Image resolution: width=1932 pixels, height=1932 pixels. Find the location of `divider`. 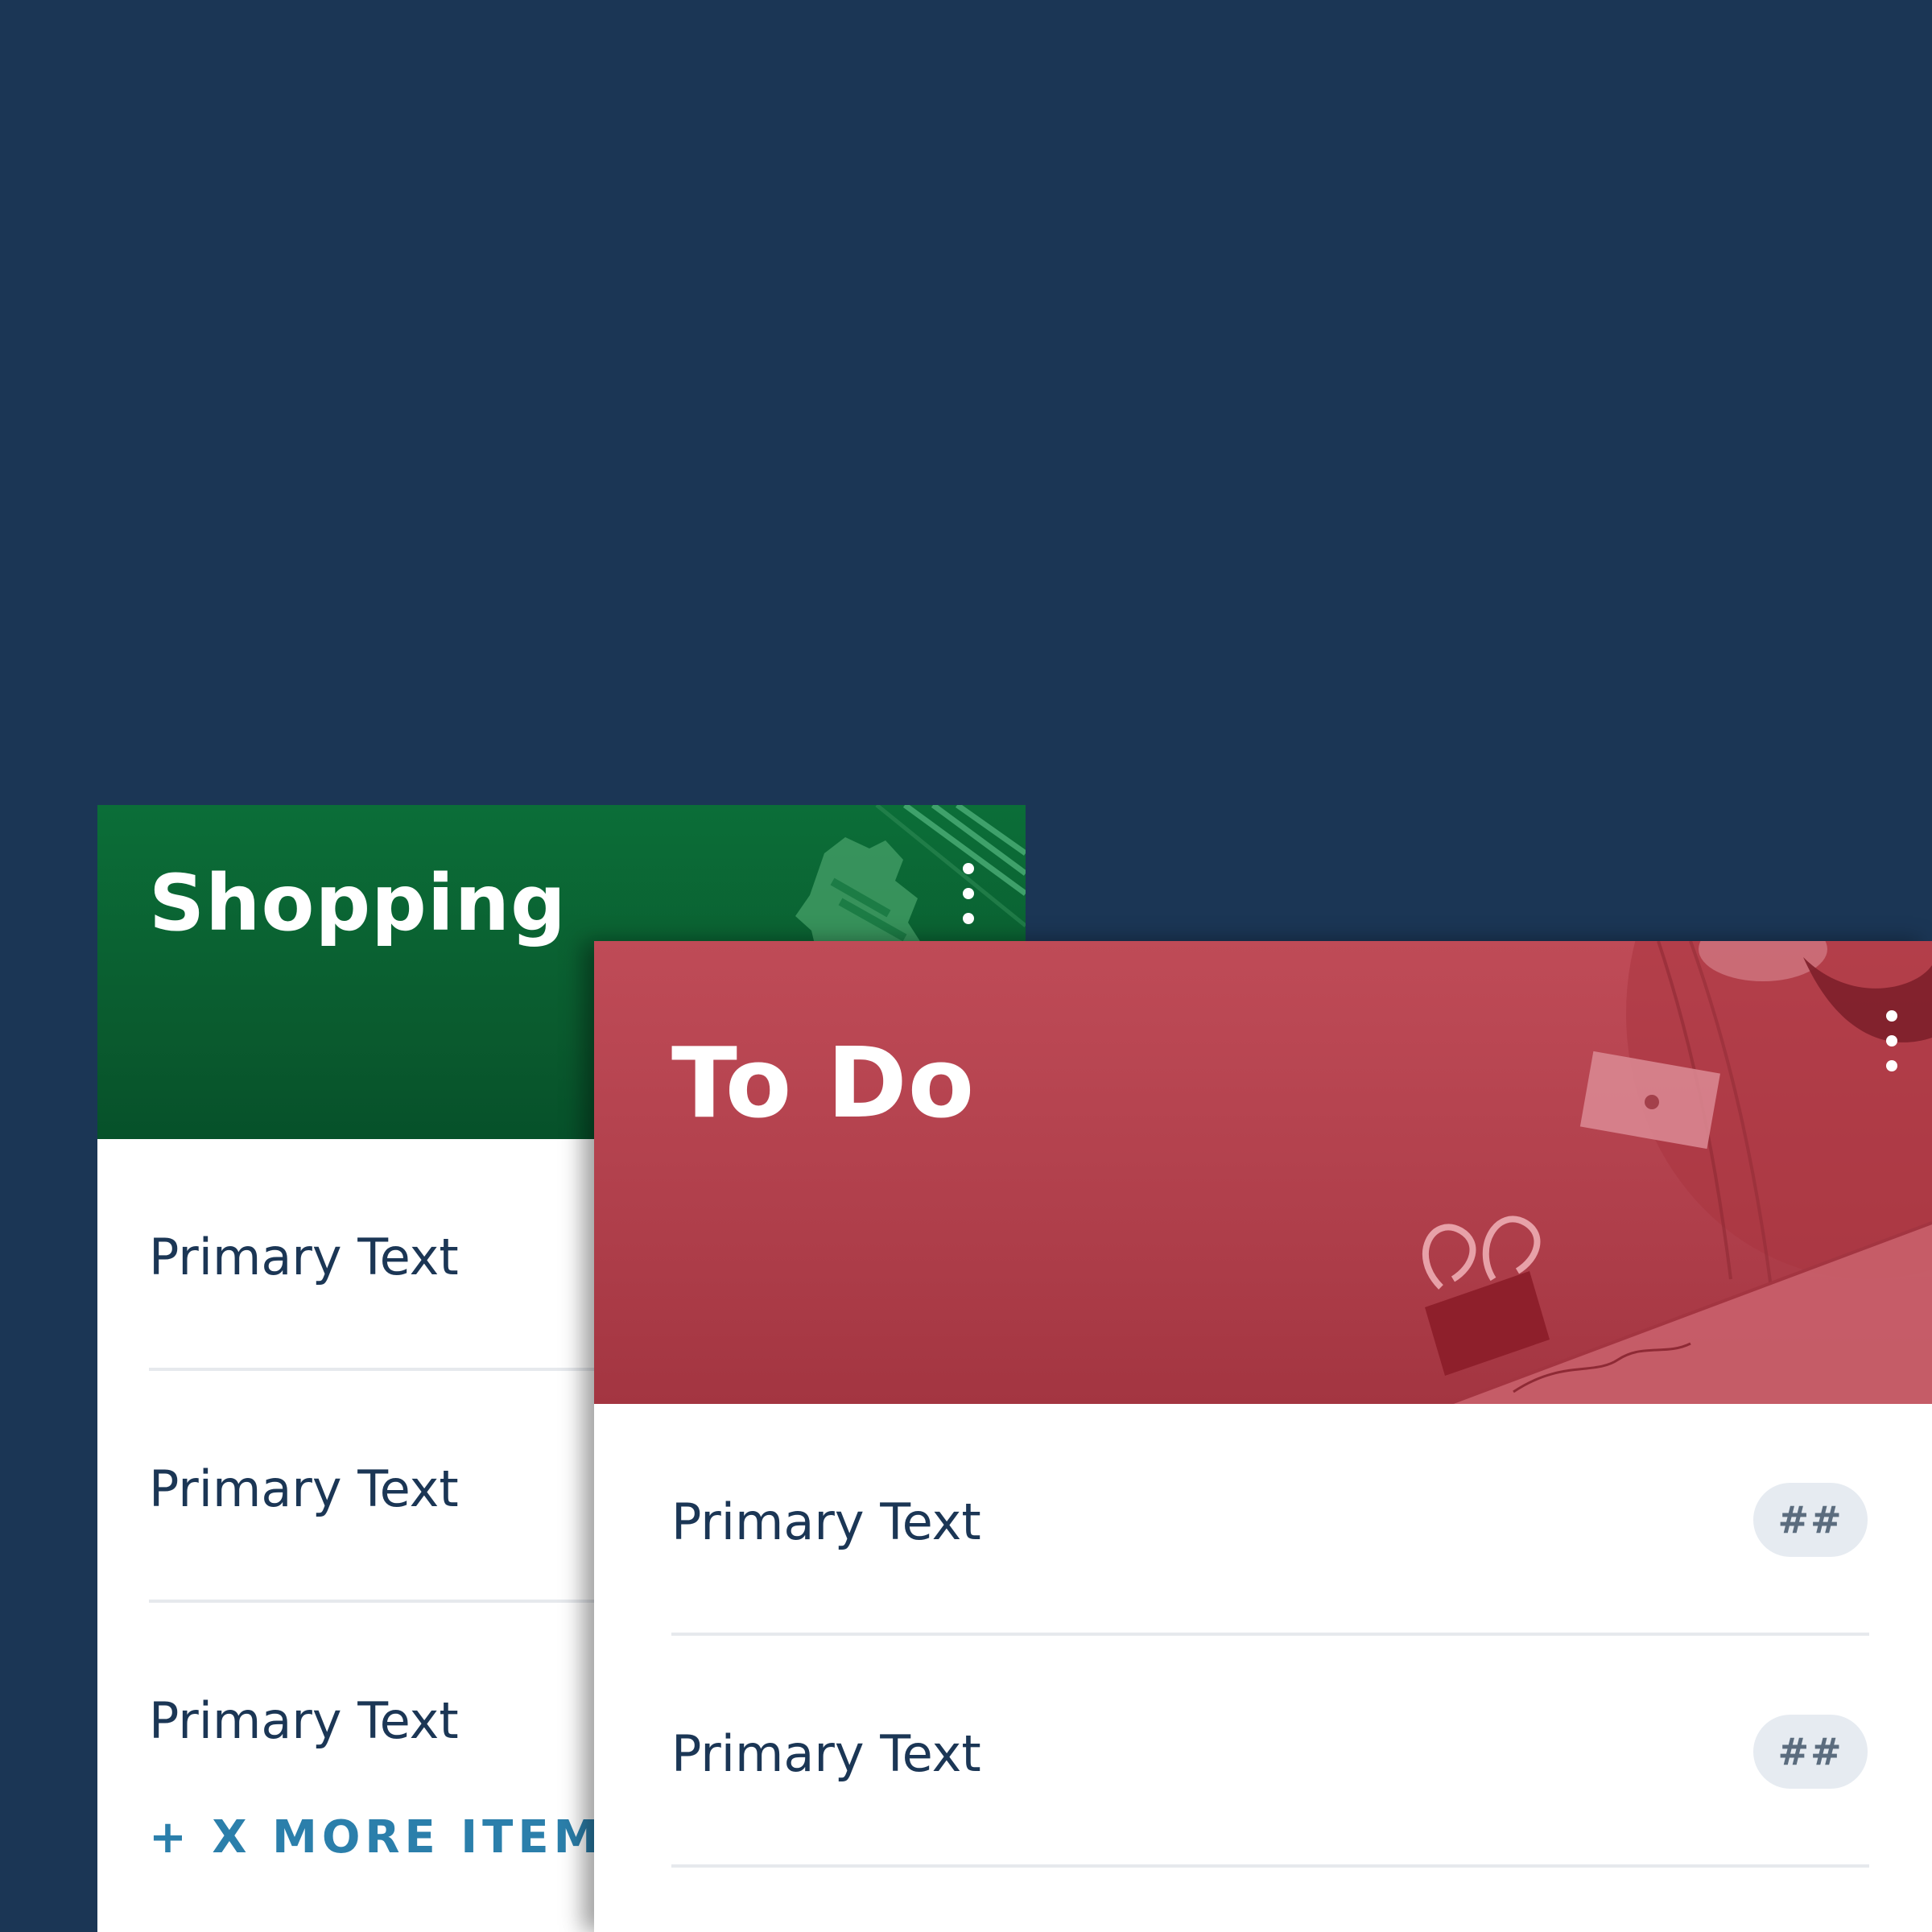

divider is located at coordinates (1270, 1866).